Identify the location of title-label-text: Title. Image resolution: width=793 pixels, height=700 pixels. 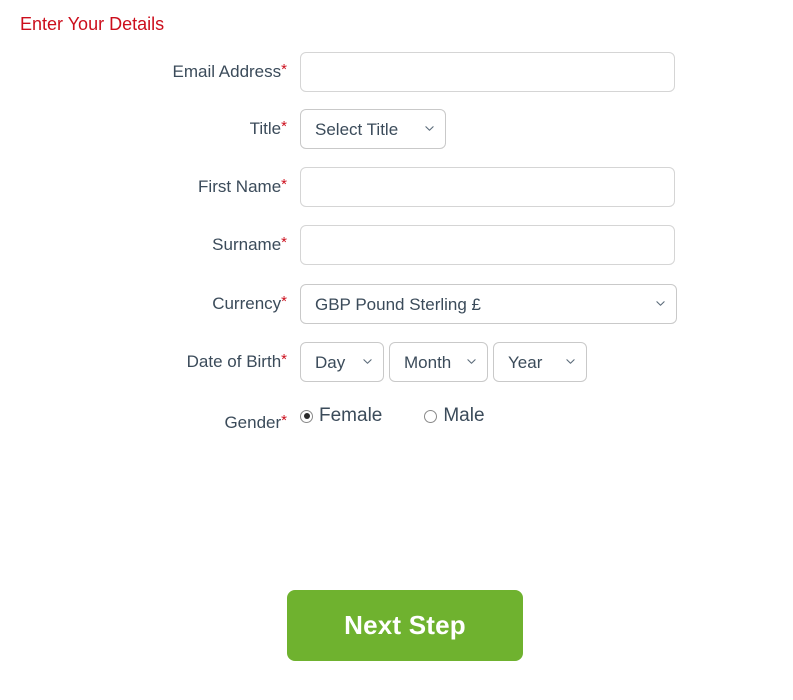
(265, 128).